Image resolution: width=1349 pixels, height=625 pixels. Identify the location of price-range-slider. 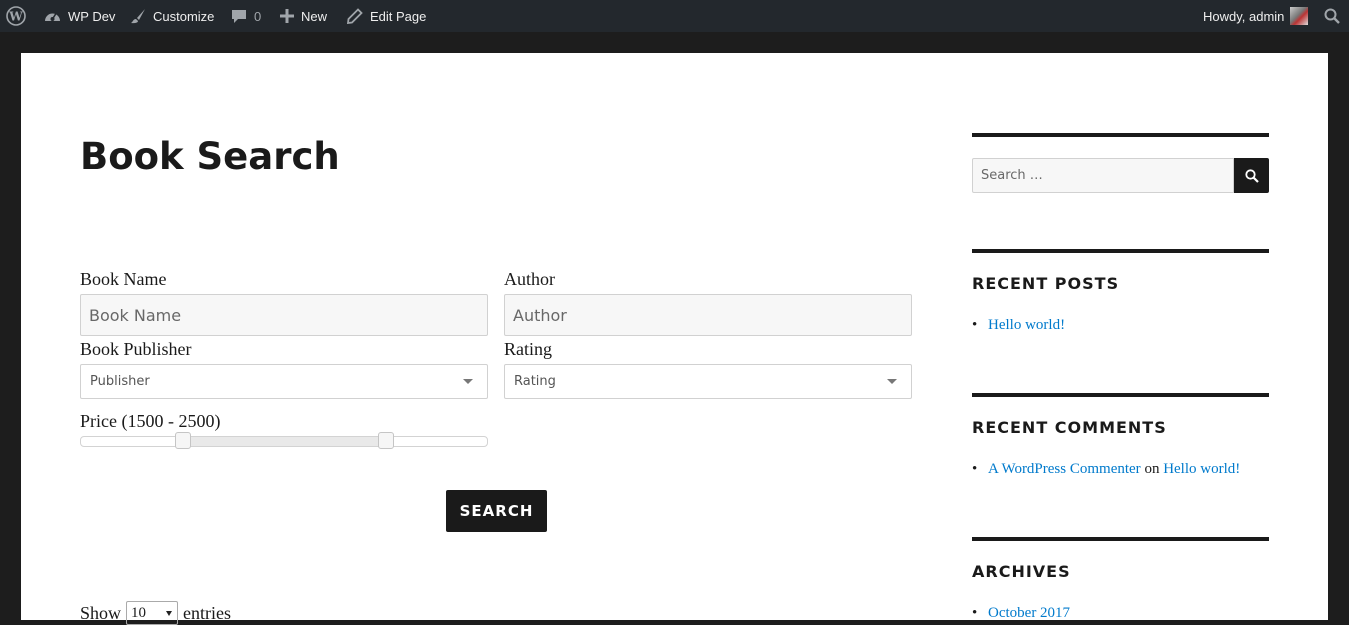
(284, 440).